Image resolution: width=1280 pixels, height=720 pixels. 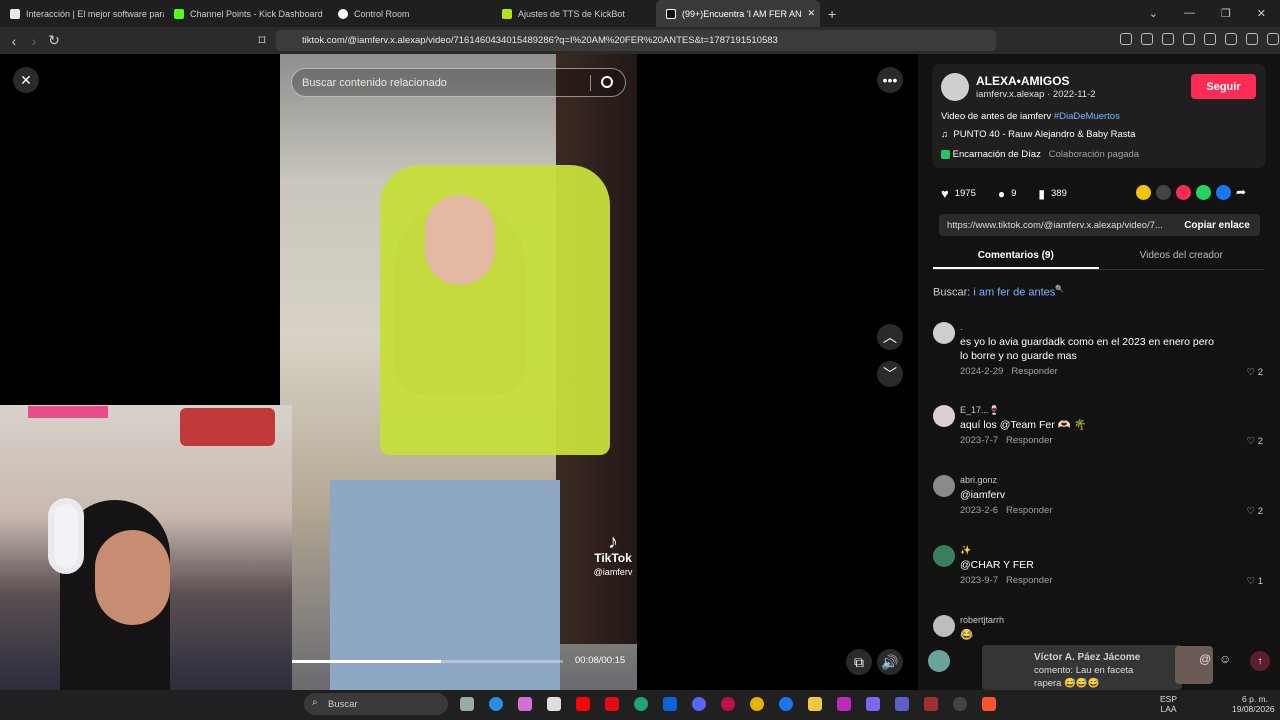 What do you see at coordinates (467, 704) in the screenshot?
I see `task-view-icon` at bounding box center [467, 704].